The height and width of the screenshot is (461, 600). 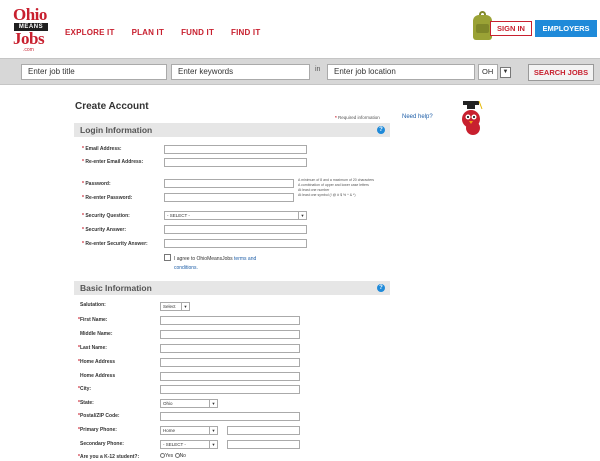 I want to click on cardinal-mascot-icon, so click(x=472, y=118).